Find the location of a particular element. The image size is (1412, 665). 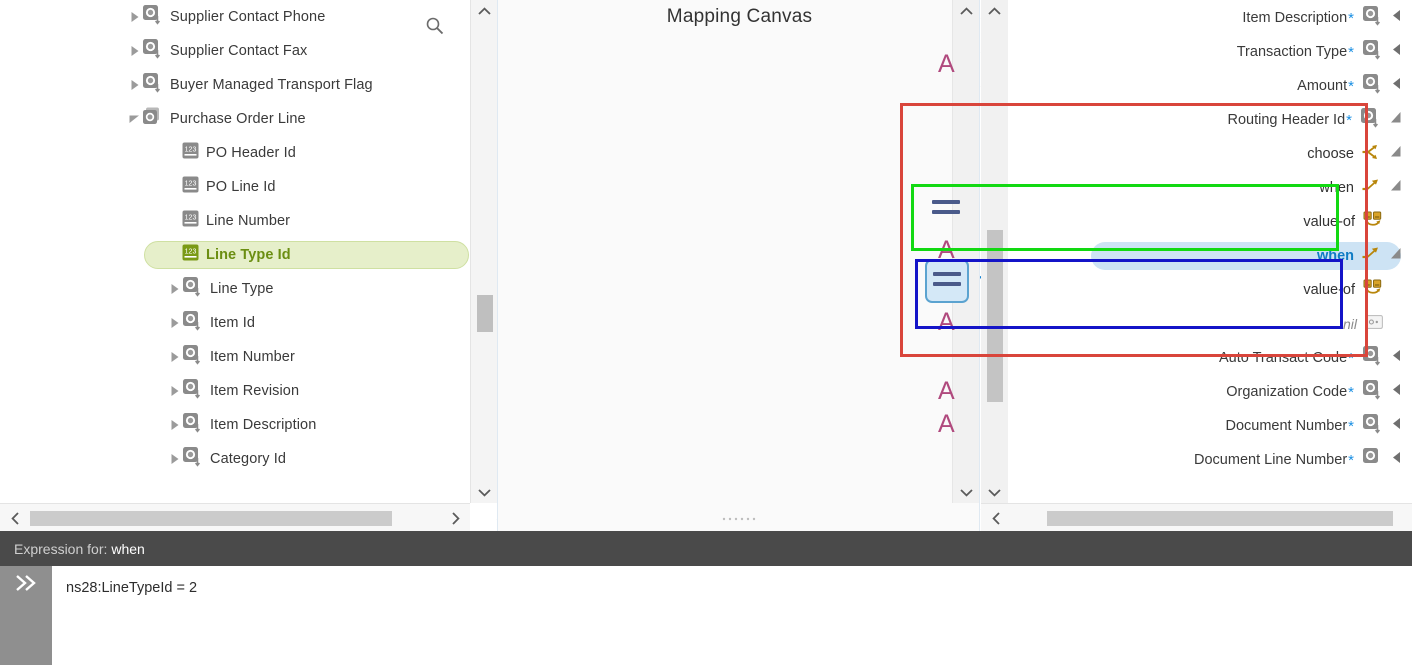

source-tree-item-item-id: Item Id is located at coordinates (235, 323).